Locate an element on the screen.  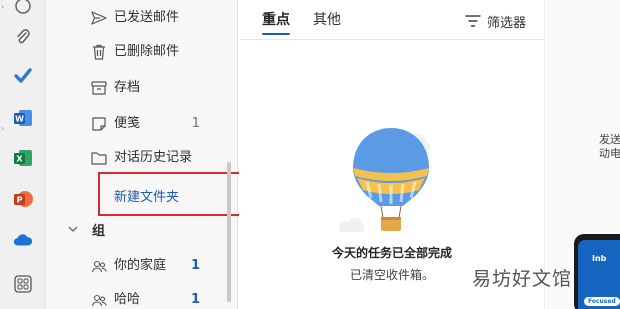
group-label: 你的家庭 is located at coordinates (140, 265).